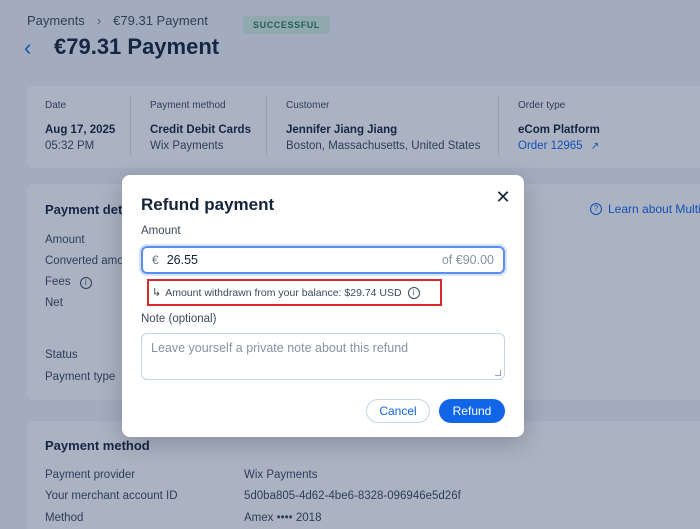 The height and width of the screenshot is (529, 700). Describe the element at coordinates (413, 292) in the screenshot. I see `info-icon: i` at that location.